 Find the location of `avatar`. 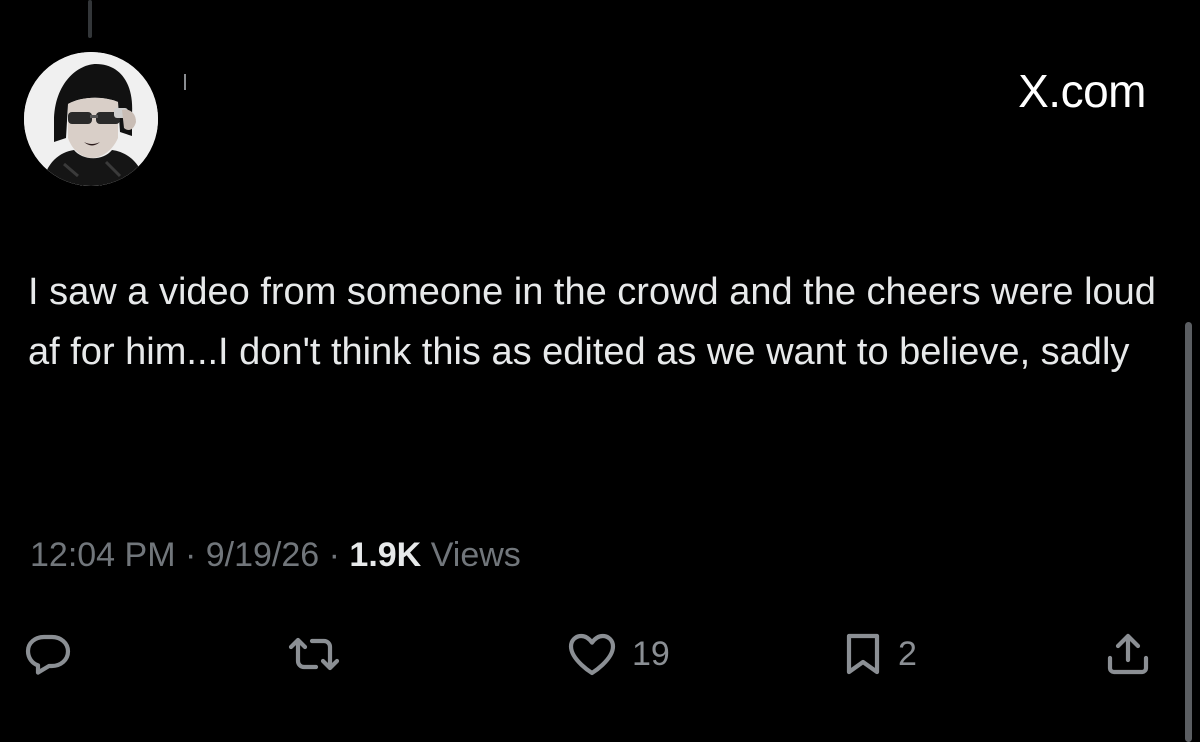

avatar is located at coordinates (91, 119).